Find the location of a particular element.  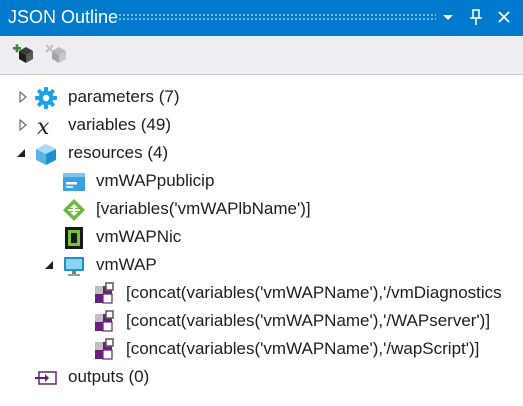

dropdown-arrow-icon is located at coordinates (448, 17).